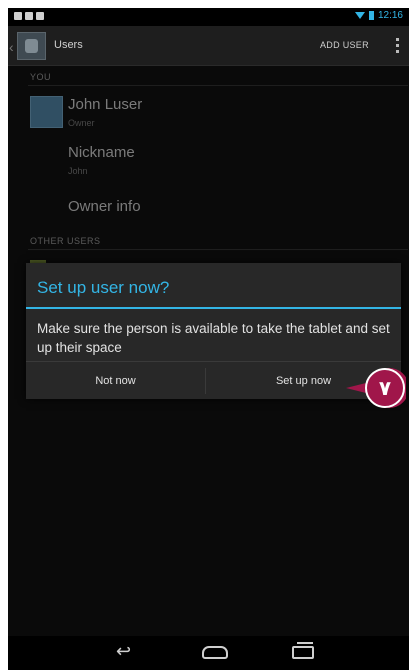  Describe the element at coordinates (11, 47) in the screenshot. I see `up-caret-icon: ‹` at that location.